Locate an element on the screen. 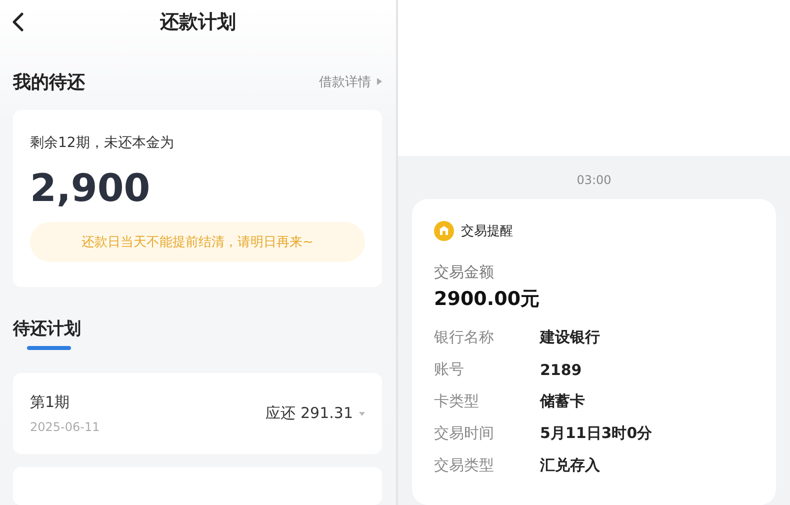 The width and height of the screenshot is (790, 505). page-title: 还款计划 is located at coordinates (198, 22).